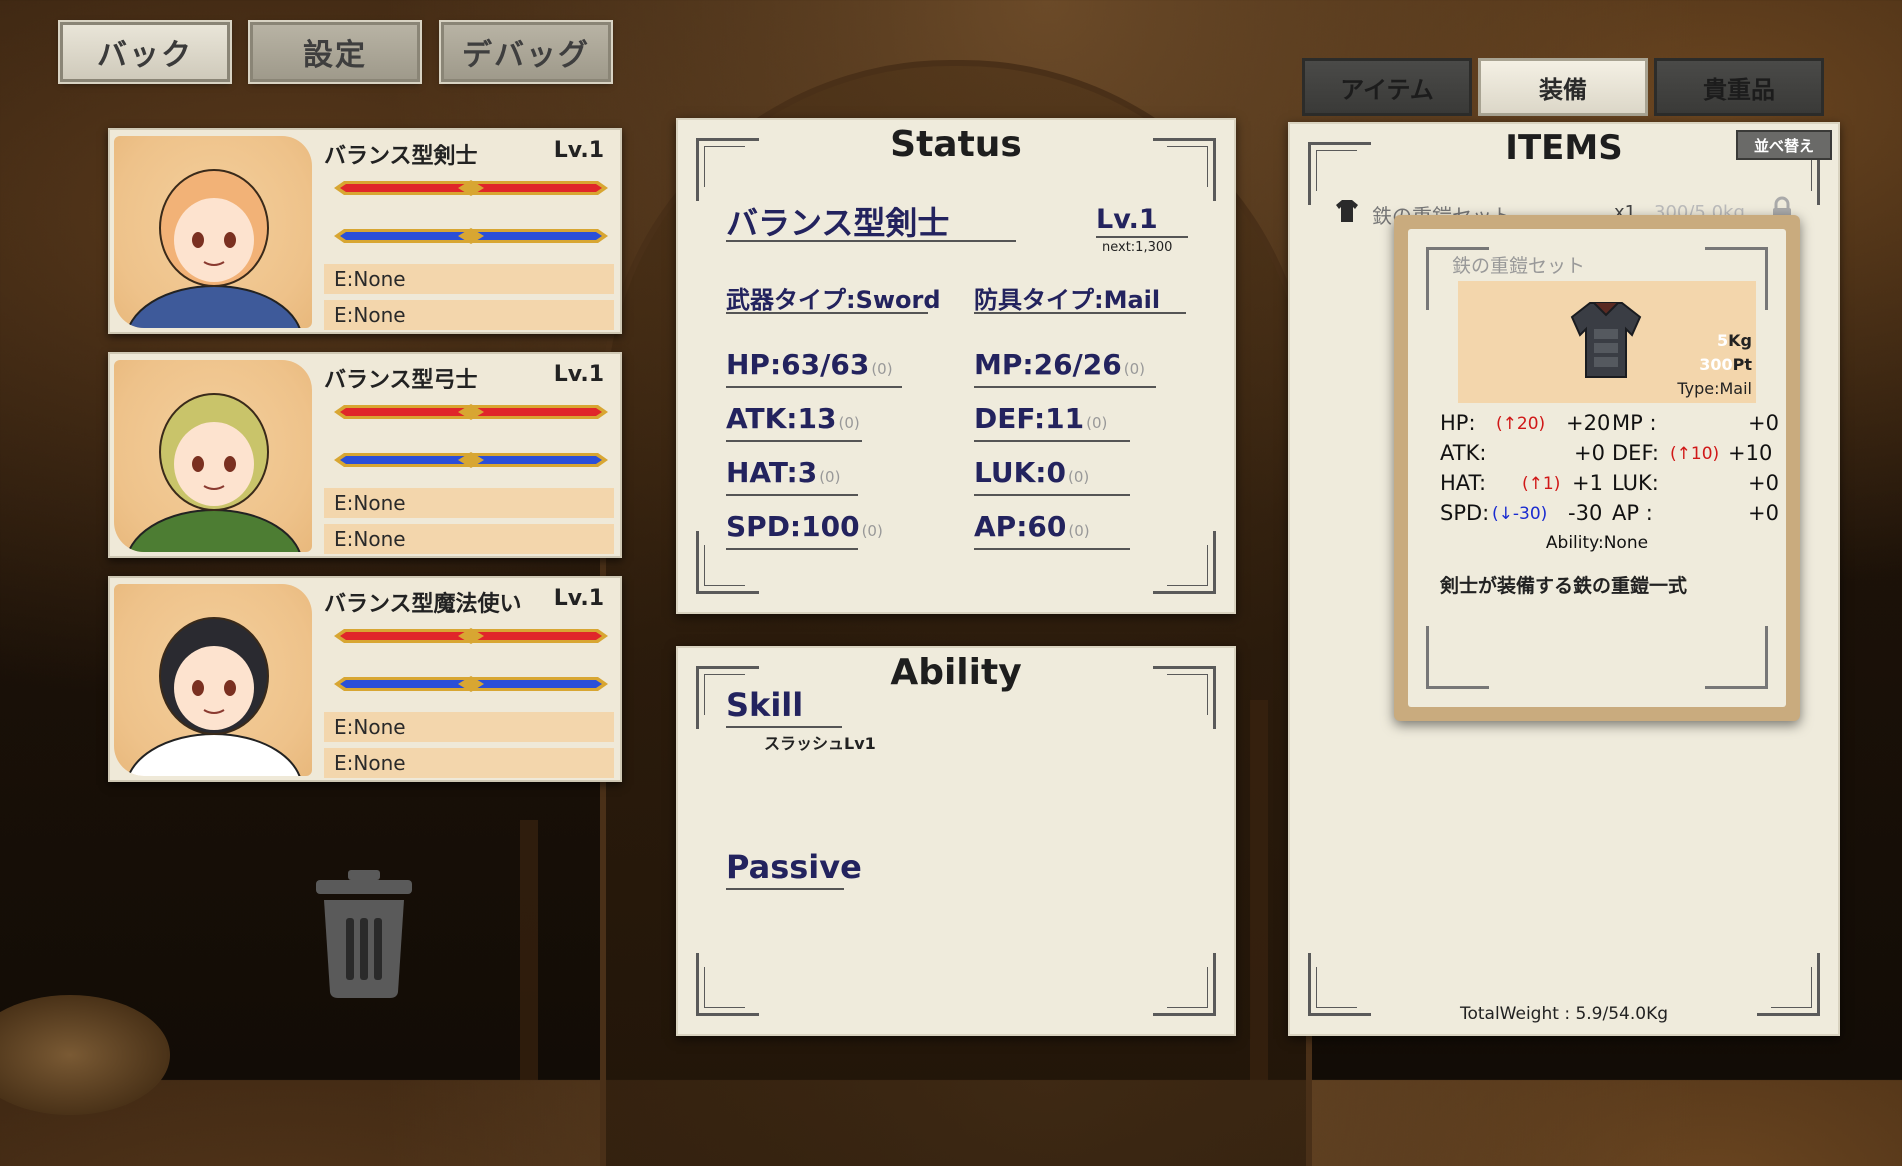  Describe the element at coordinates (1059, 364) in the screenshot. I see `stat-mp: MP:26/26 (0)` at that location.